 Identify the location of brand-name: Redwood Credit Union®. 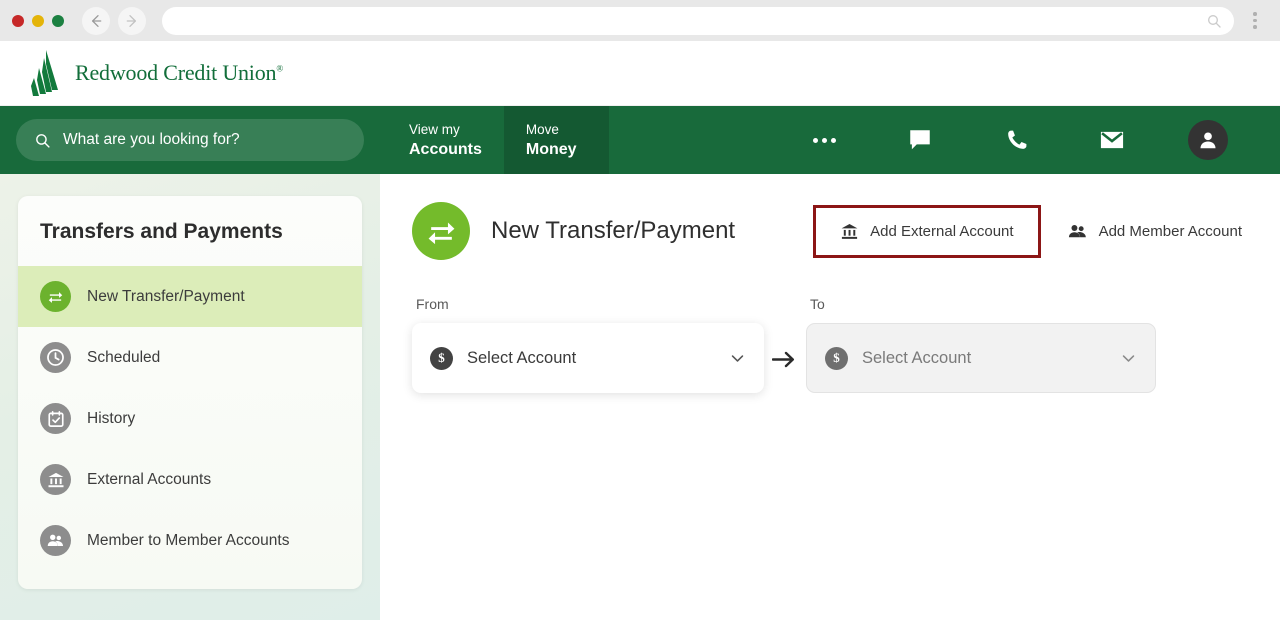
(179, 73).